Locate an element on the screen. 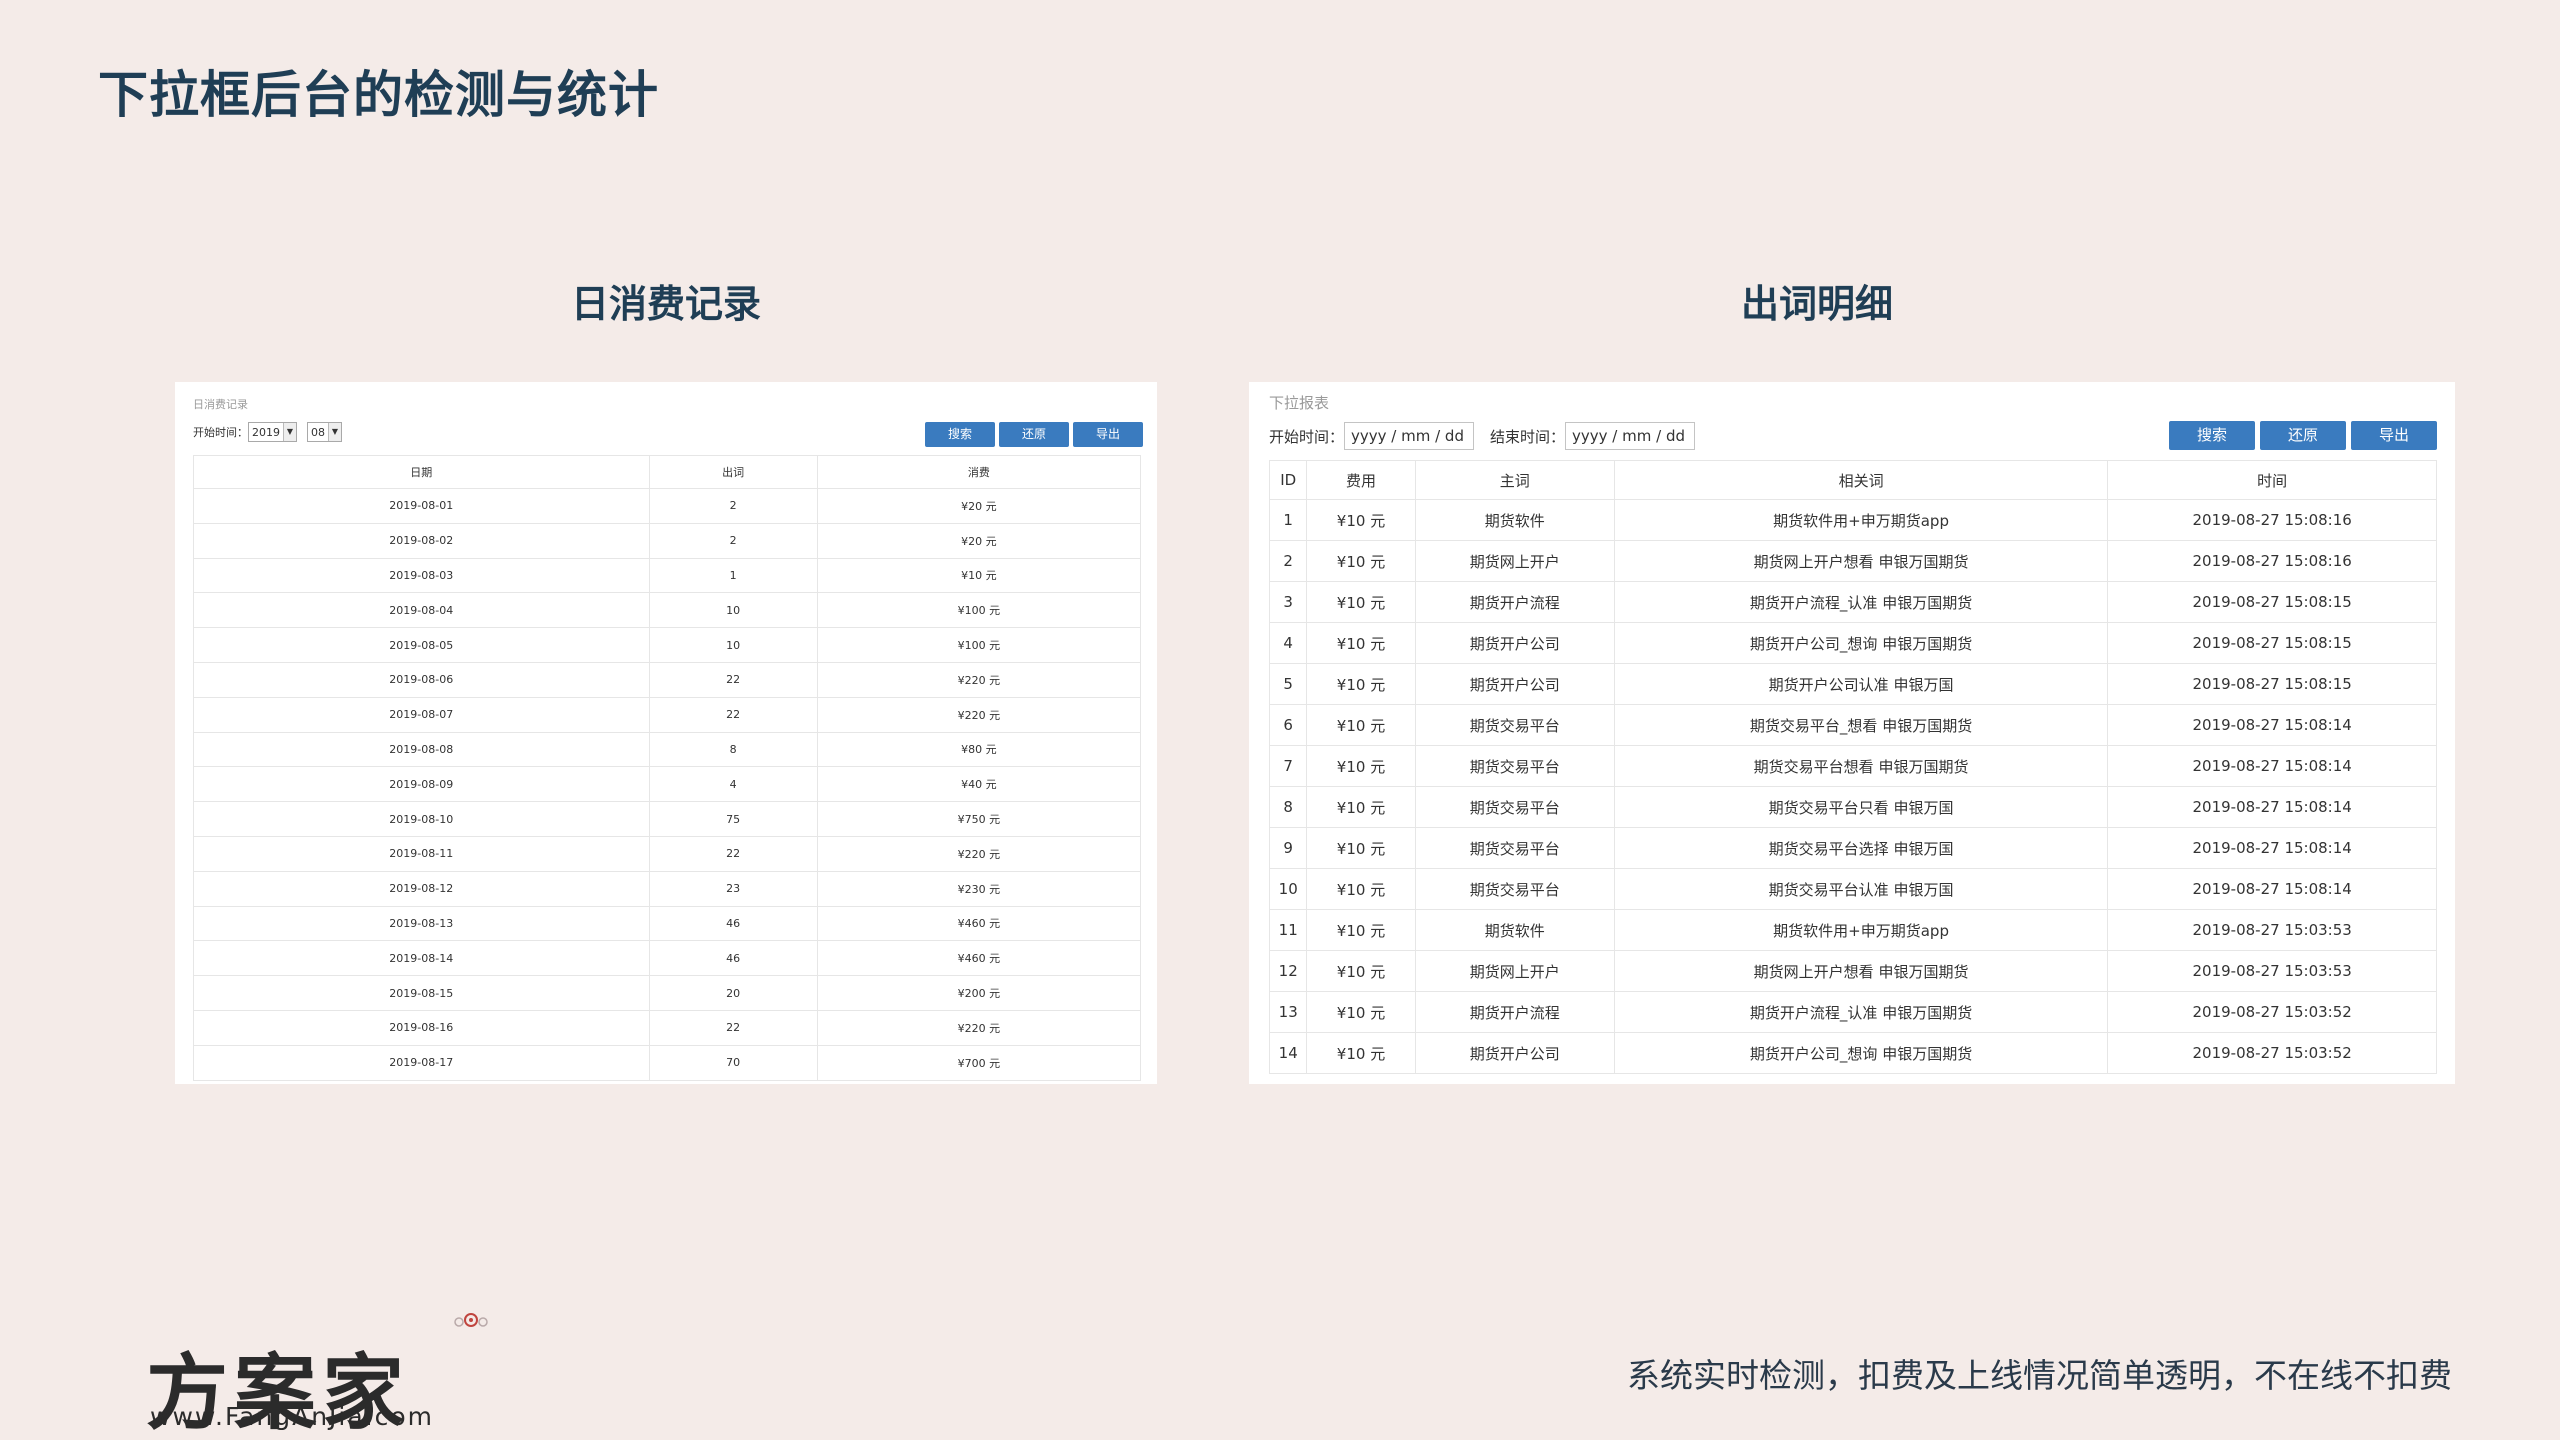 This screenshot has width=2560, height=1440. table-cell: 期货开户流程 is located at coordinates (1514, 602).